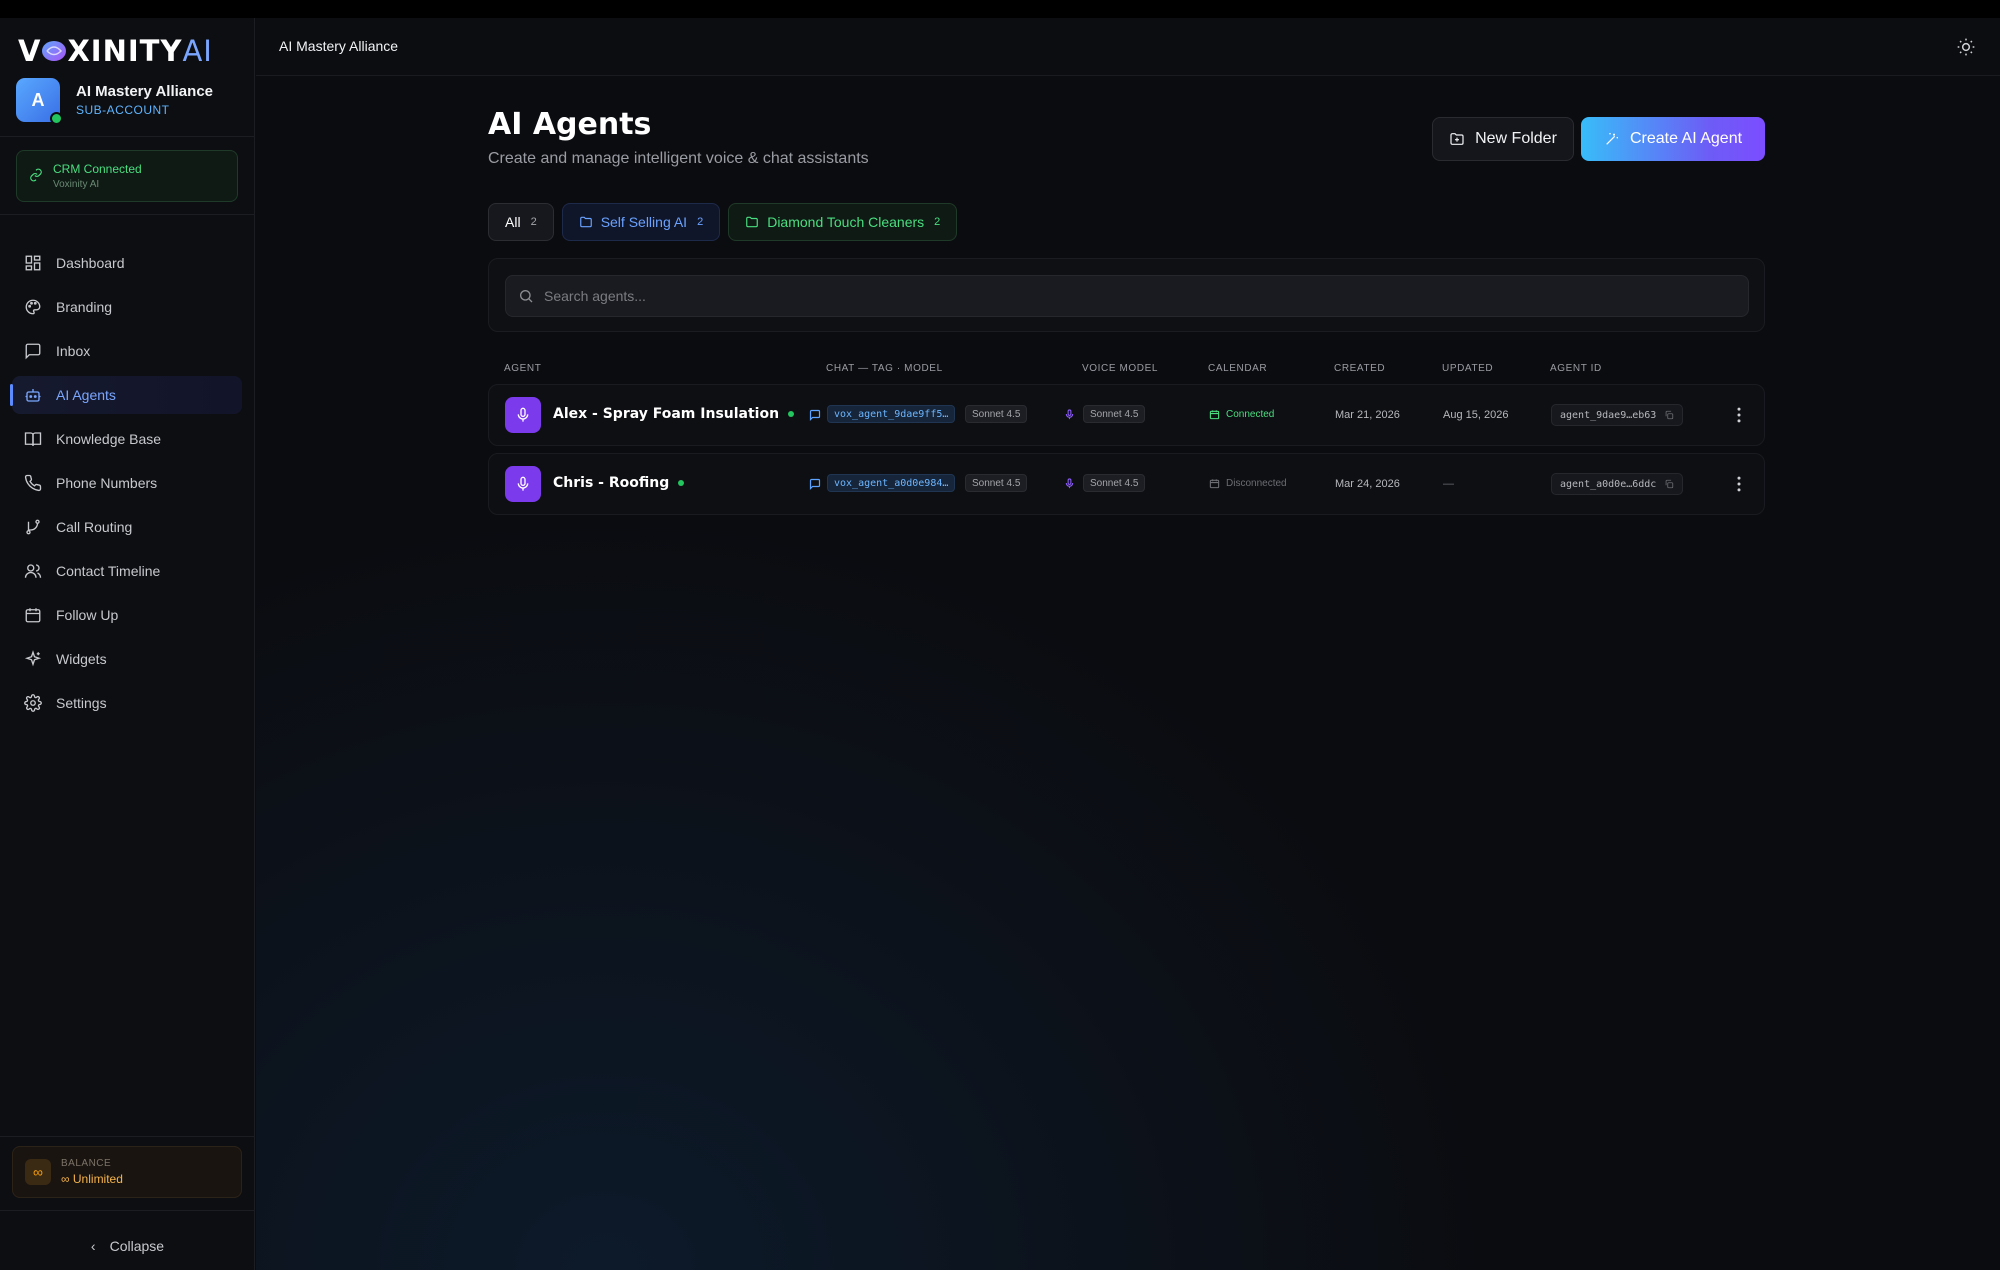  What do you see at coordinates (93, 1246) in the screenshot?
I see `chevron-left-icon: ‹` at bounding box center [93, 1246].